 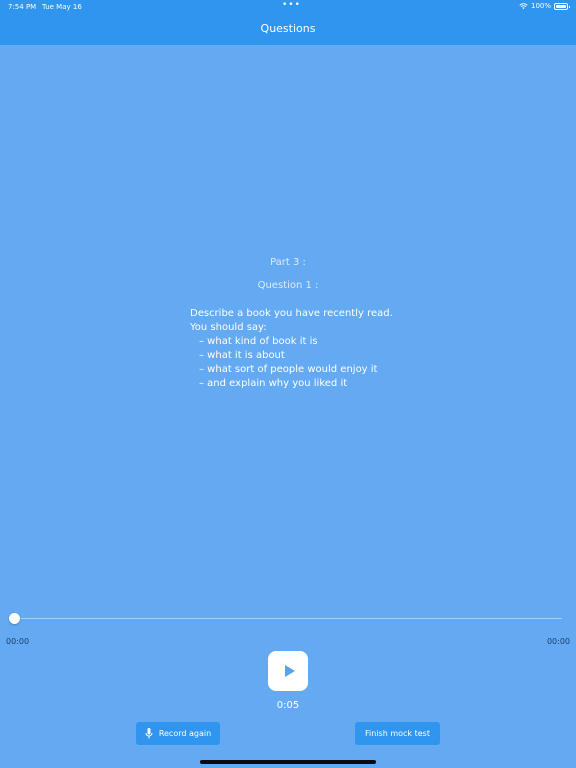 I want to click on current-time: 00:00, so click(x=18, y=641).